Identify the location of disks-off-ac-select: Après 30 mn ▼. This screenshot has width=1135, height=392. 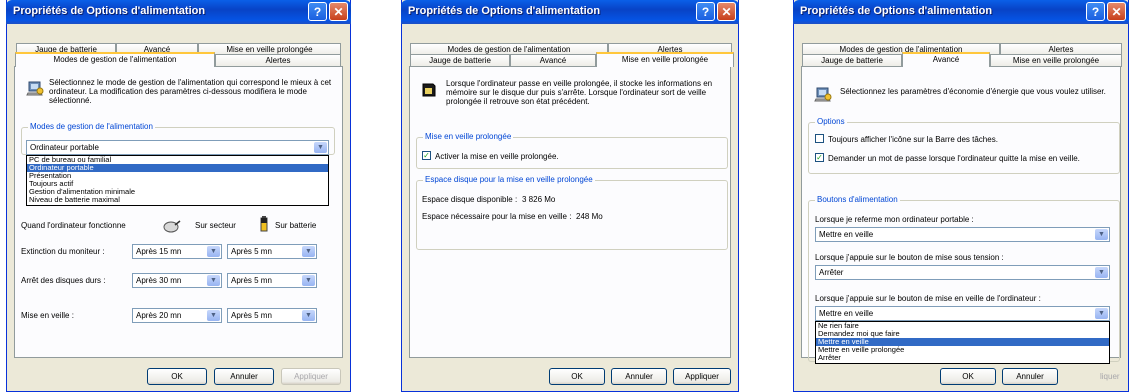
(177, 280).